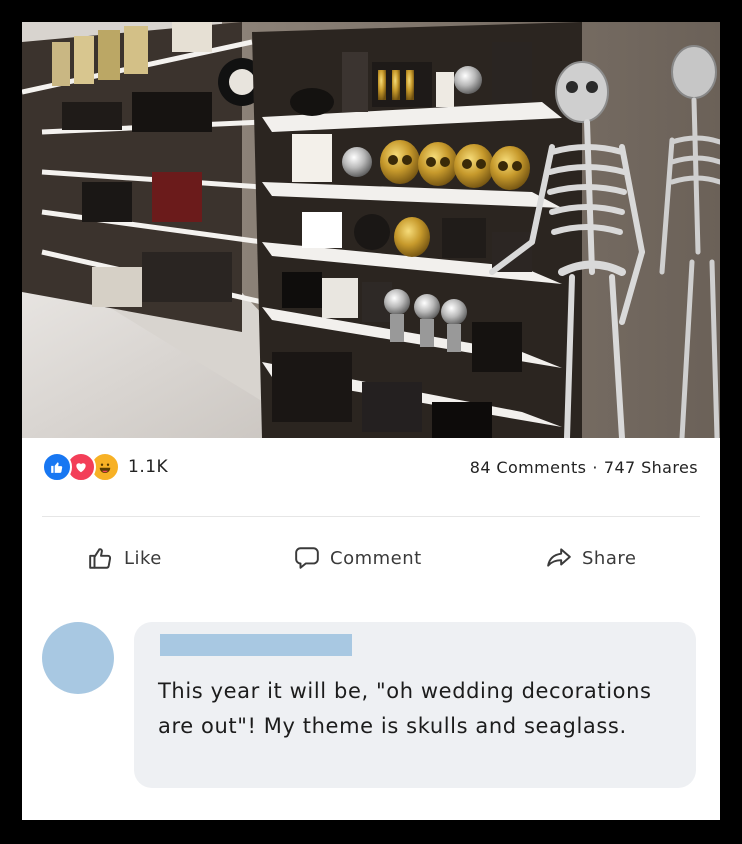 This screenshot has height=844, width=742. What do you see at coordinates (371, 516) in the screenshot?
I see `divider` at bounding box center [371, 516].